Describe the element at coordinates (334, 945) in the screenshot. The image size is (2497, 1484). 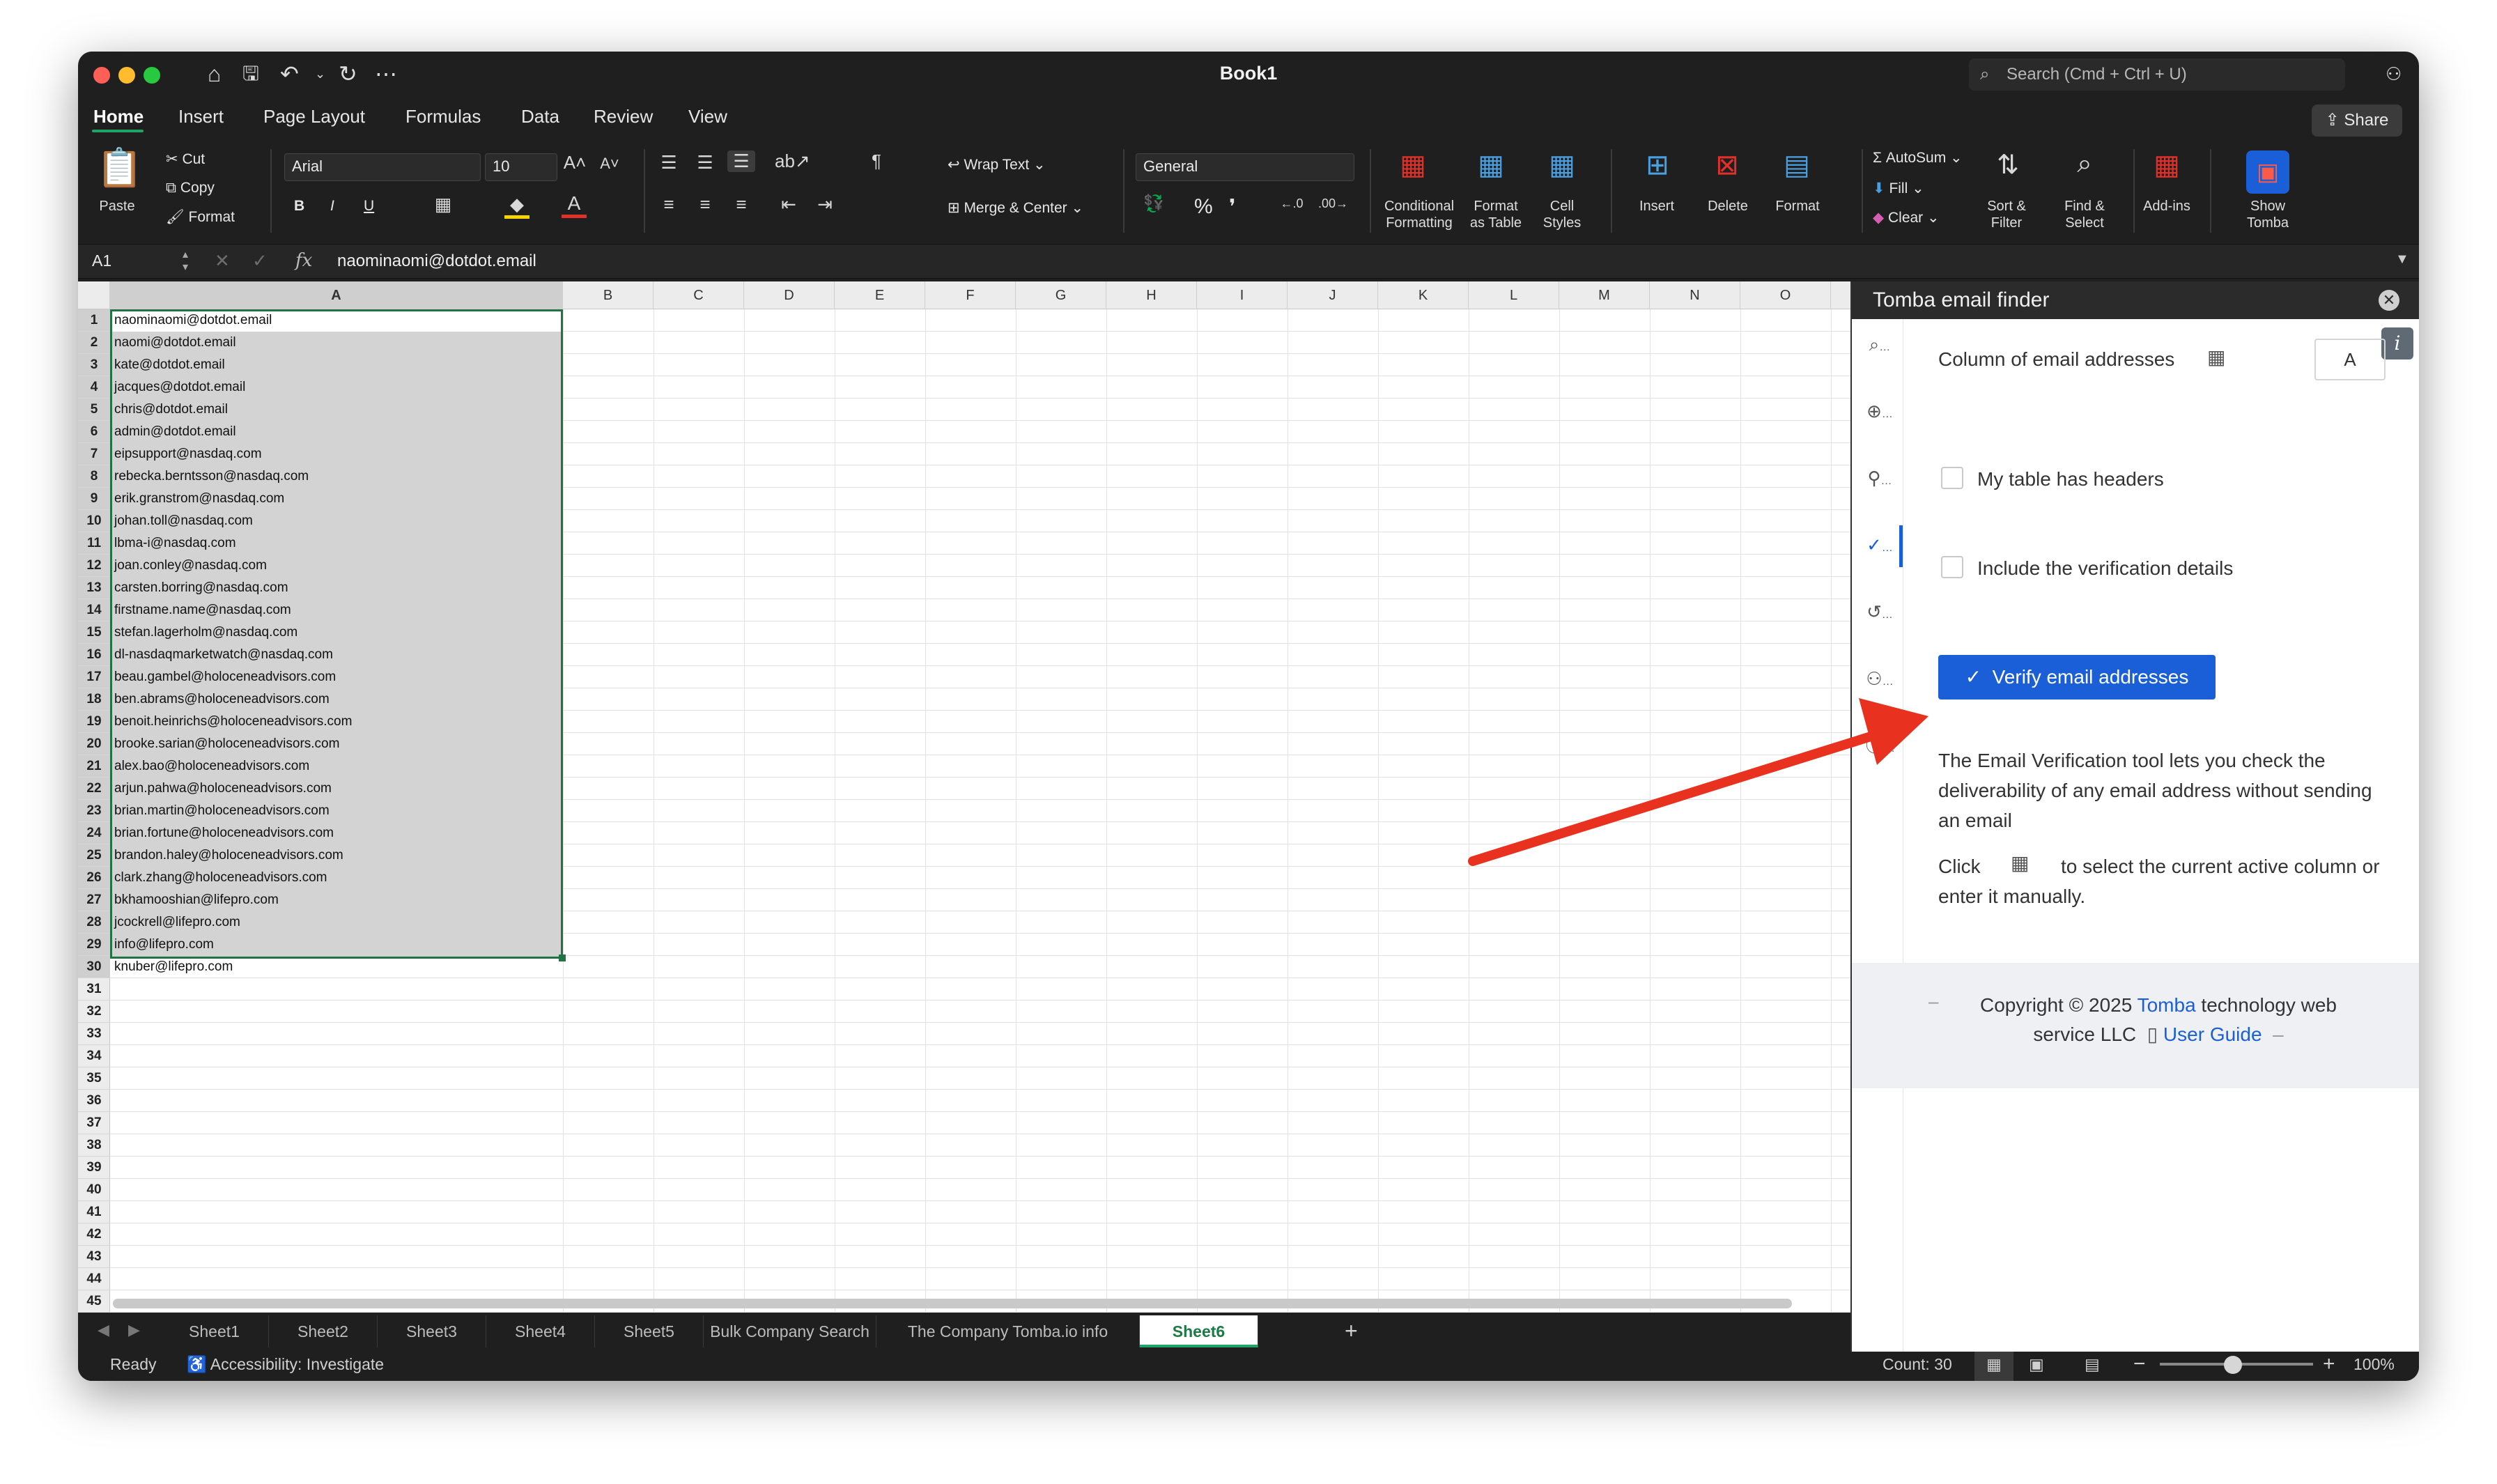
I see `cell-a29: info@lifepro.com` at that location.